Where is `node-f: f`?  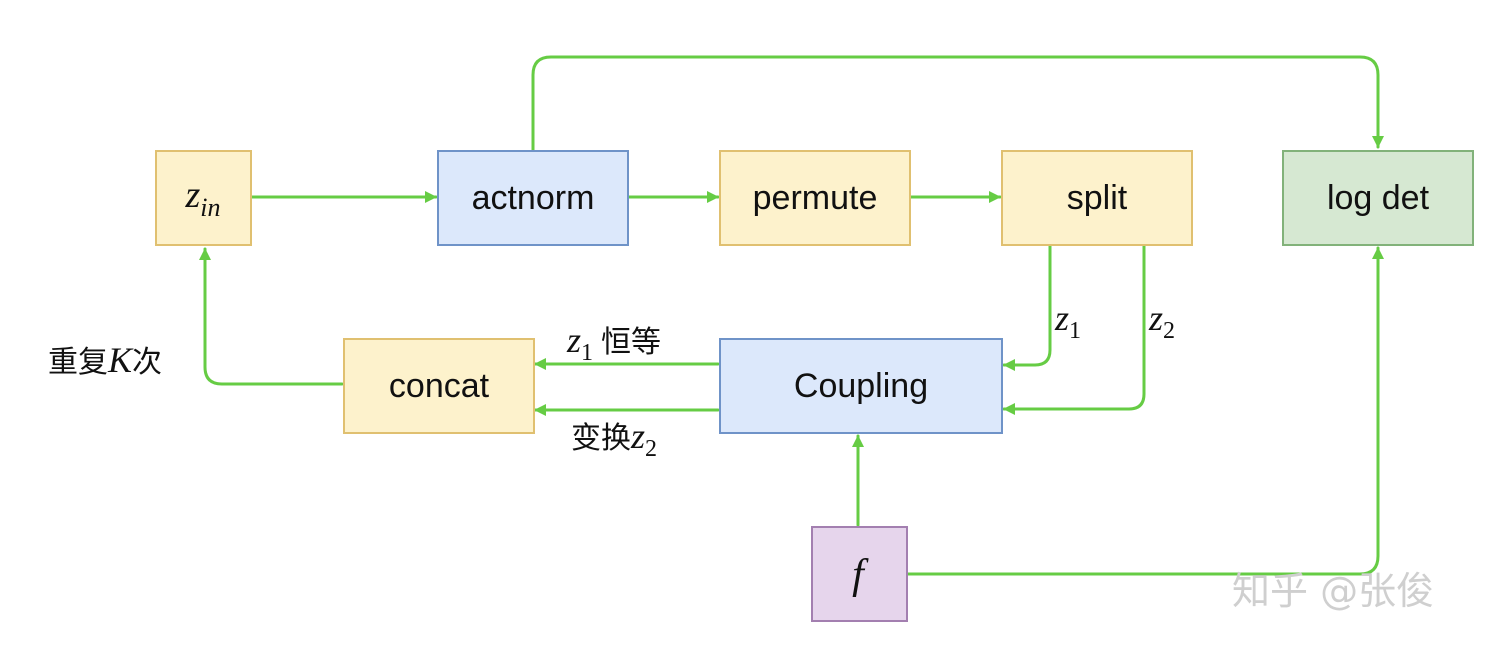
node-f: f is located at coordinates (859, 574).